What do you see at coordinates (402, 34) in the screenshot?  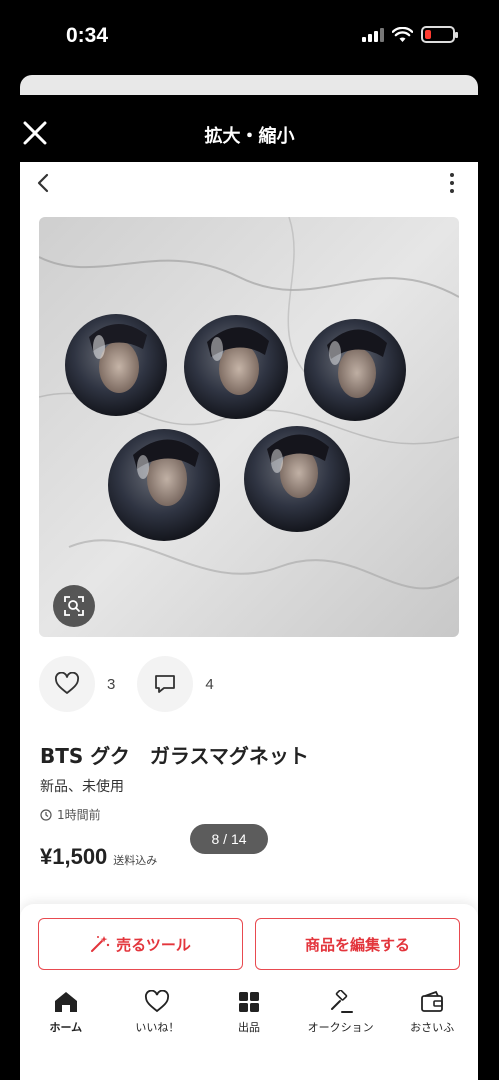 I see `wifi-icon` at bounding box center [402, 34].